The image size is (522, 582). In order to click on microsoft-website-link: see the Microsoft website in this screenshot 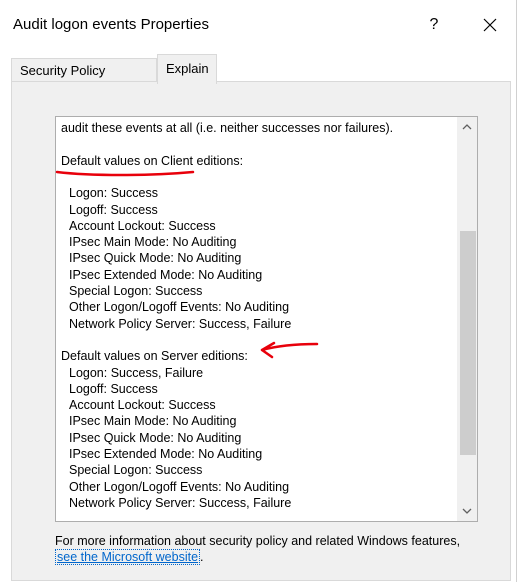, I will do `click(128, 557)`.